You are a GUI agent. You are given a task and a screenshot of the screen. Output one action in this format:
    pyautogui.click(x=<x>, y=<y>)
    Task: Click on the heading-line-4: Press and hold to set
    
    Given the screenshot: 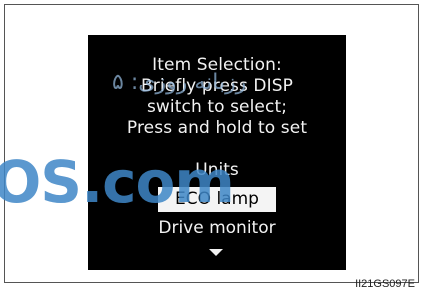 What is the action you would take?
    pyautogui.click(x=217, y=128)
    